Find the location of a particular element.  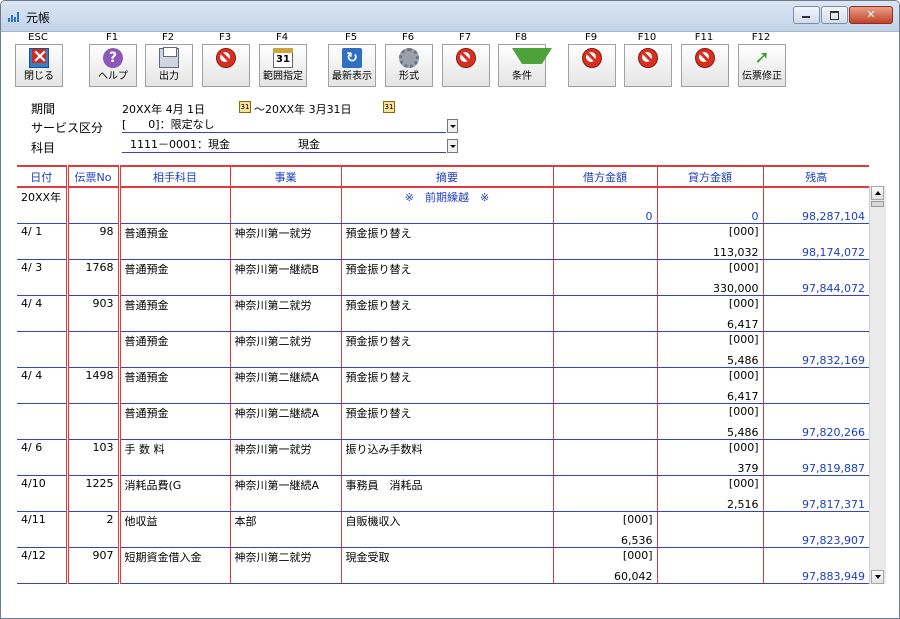

button-label: 閉じる is located at coordinates (39, 76).